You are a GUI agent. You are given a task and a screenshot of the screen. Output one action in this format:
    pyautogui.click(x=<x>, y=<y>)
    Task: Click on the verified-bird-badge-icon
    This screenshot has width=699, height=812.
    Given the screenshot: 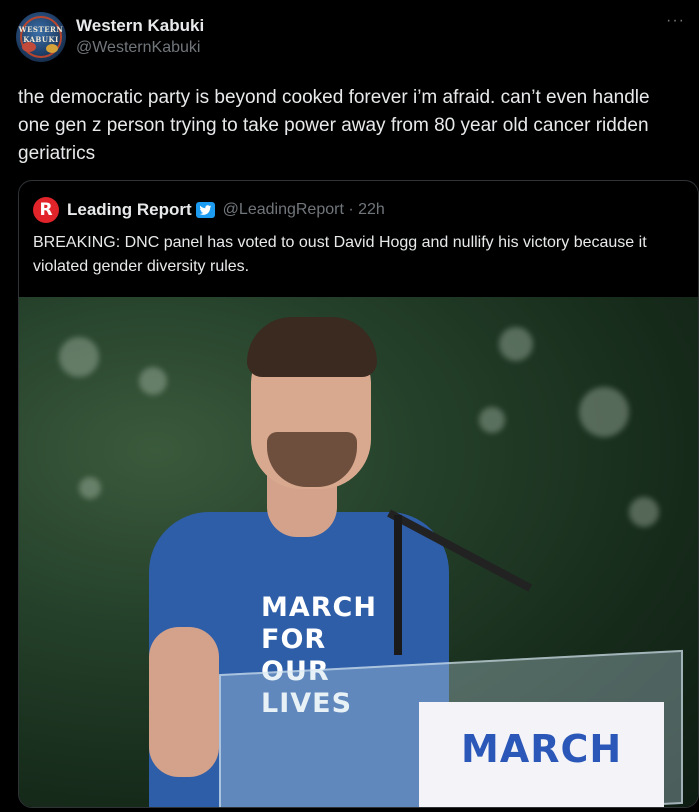 What is the action you would take?
    pyautogui.click(x=205, y=210)
    